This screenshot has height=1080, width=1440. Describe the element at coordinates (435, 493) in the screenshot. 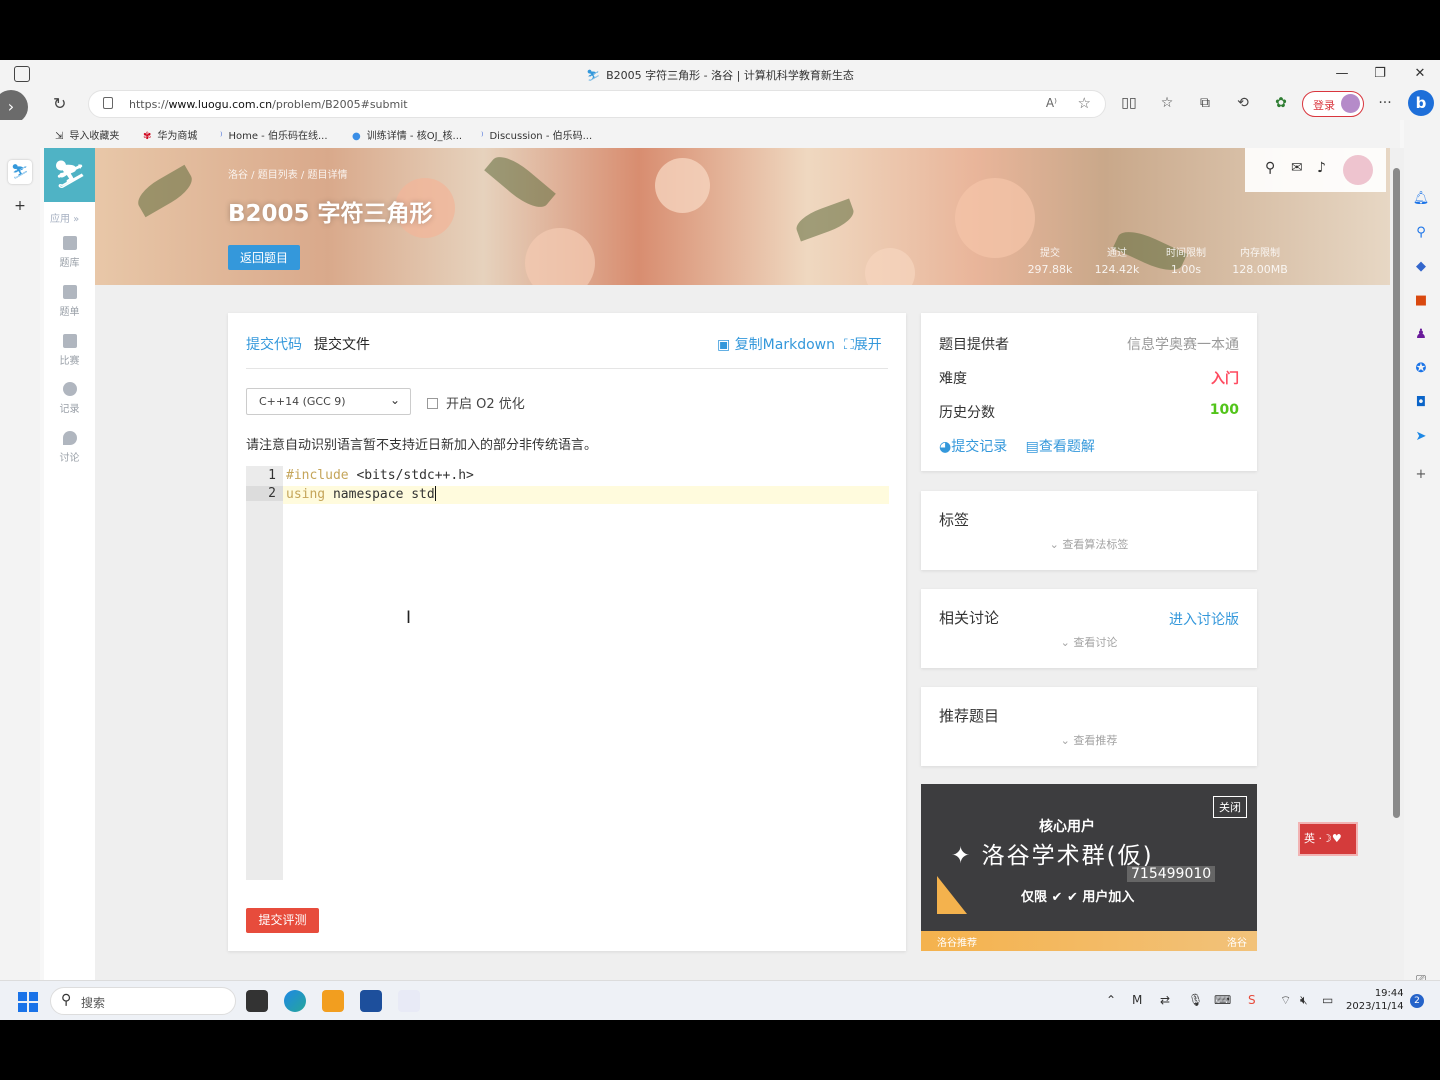

I see `text-caret` at that location.